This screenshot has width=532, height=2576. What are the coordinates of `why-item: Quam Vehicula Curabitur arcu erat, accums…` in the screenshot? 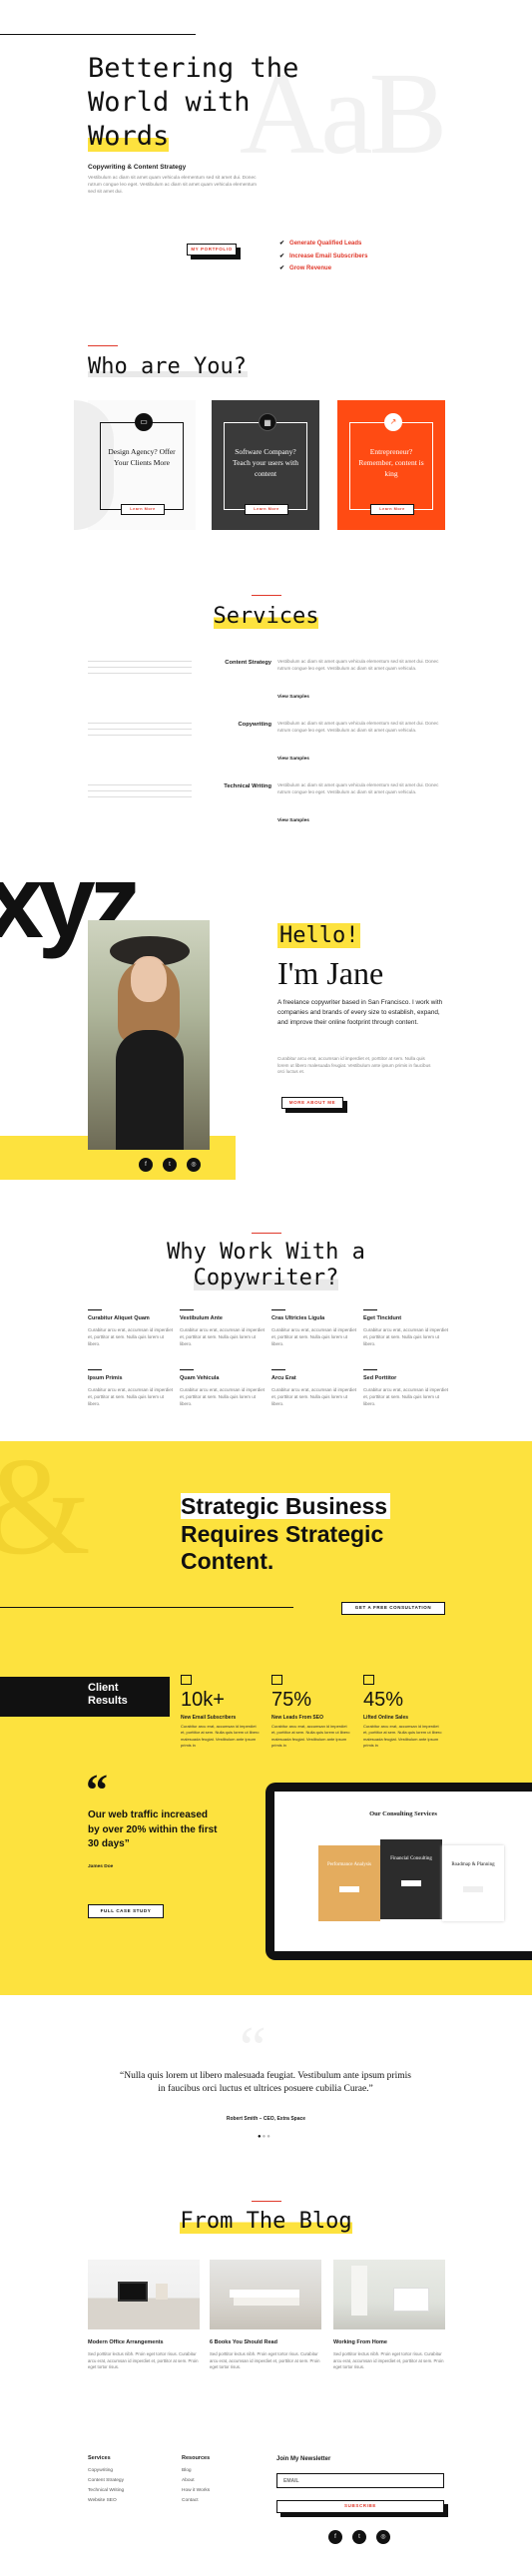 It's located at (223, 1388).